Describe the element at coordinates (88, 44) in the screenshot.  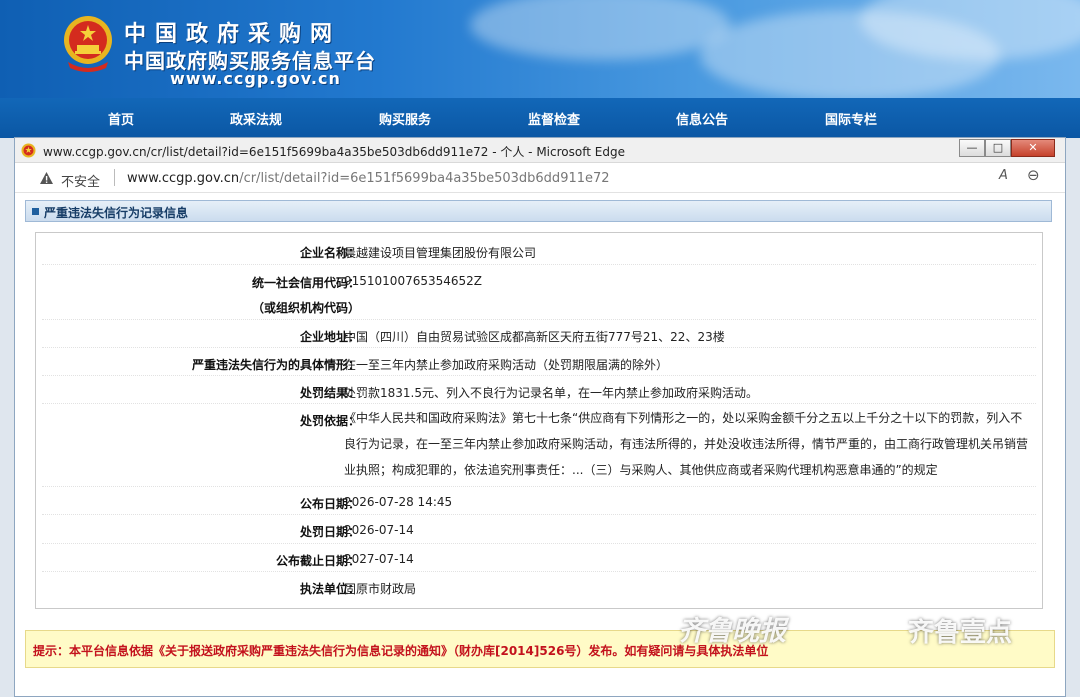
I see `national-emblem-icon` at that location.